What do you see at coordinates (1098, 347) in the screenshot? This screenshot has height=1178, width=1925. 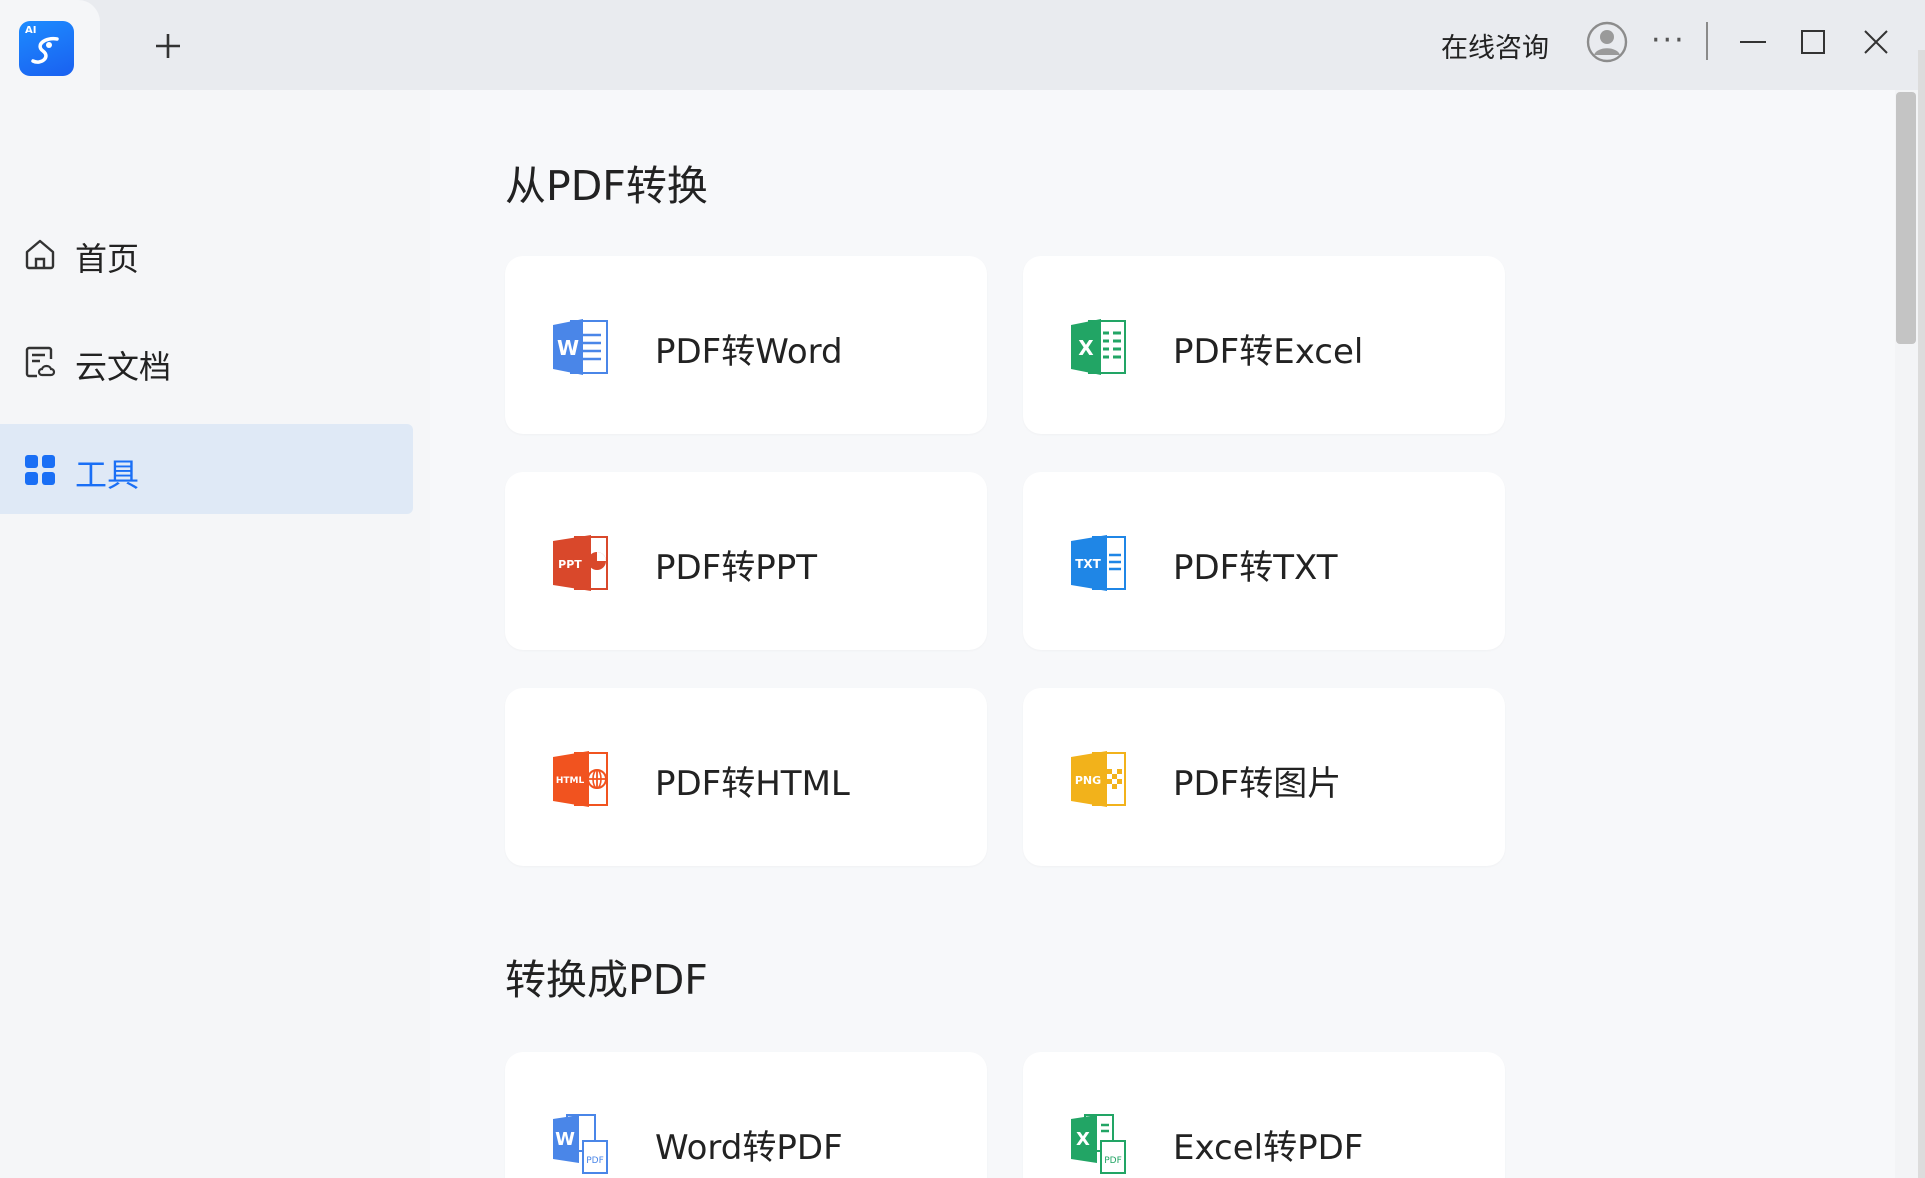 I see `excel-icon: X` at bounding box center [1098, 347].